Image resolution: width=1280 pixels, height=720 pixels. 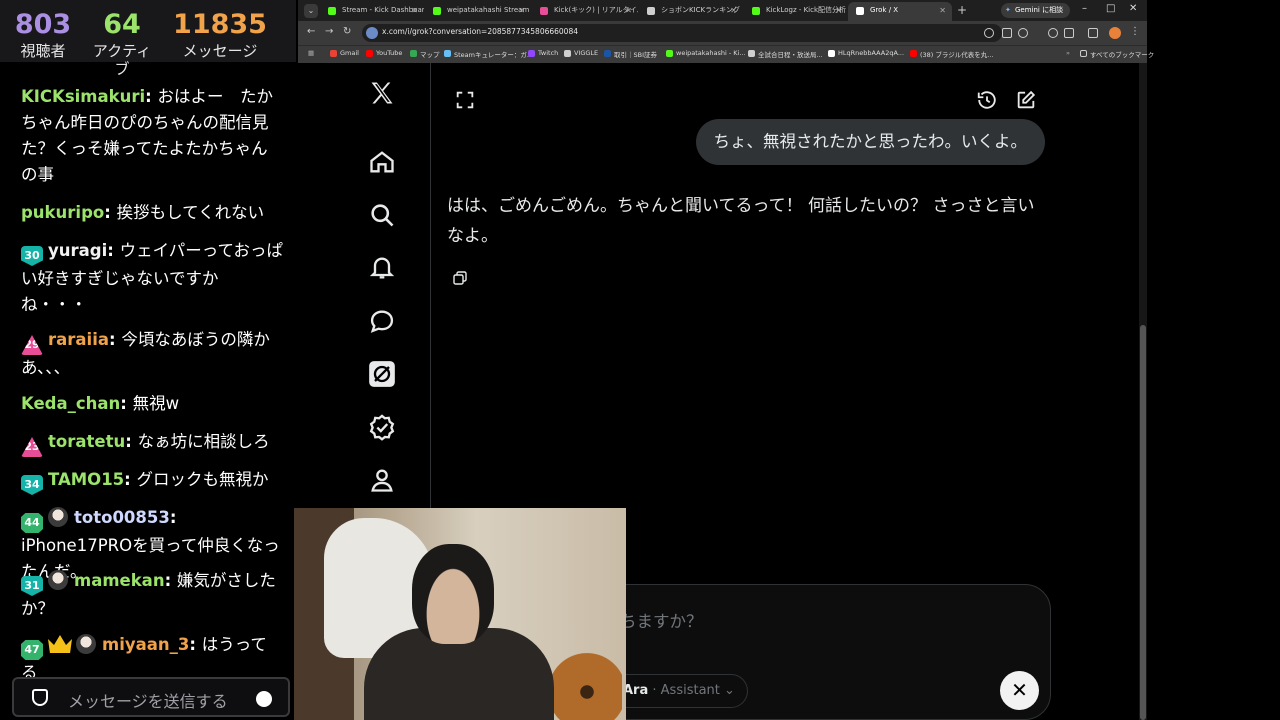 I want to click on site-info-icon, so click(x=372, y=33).